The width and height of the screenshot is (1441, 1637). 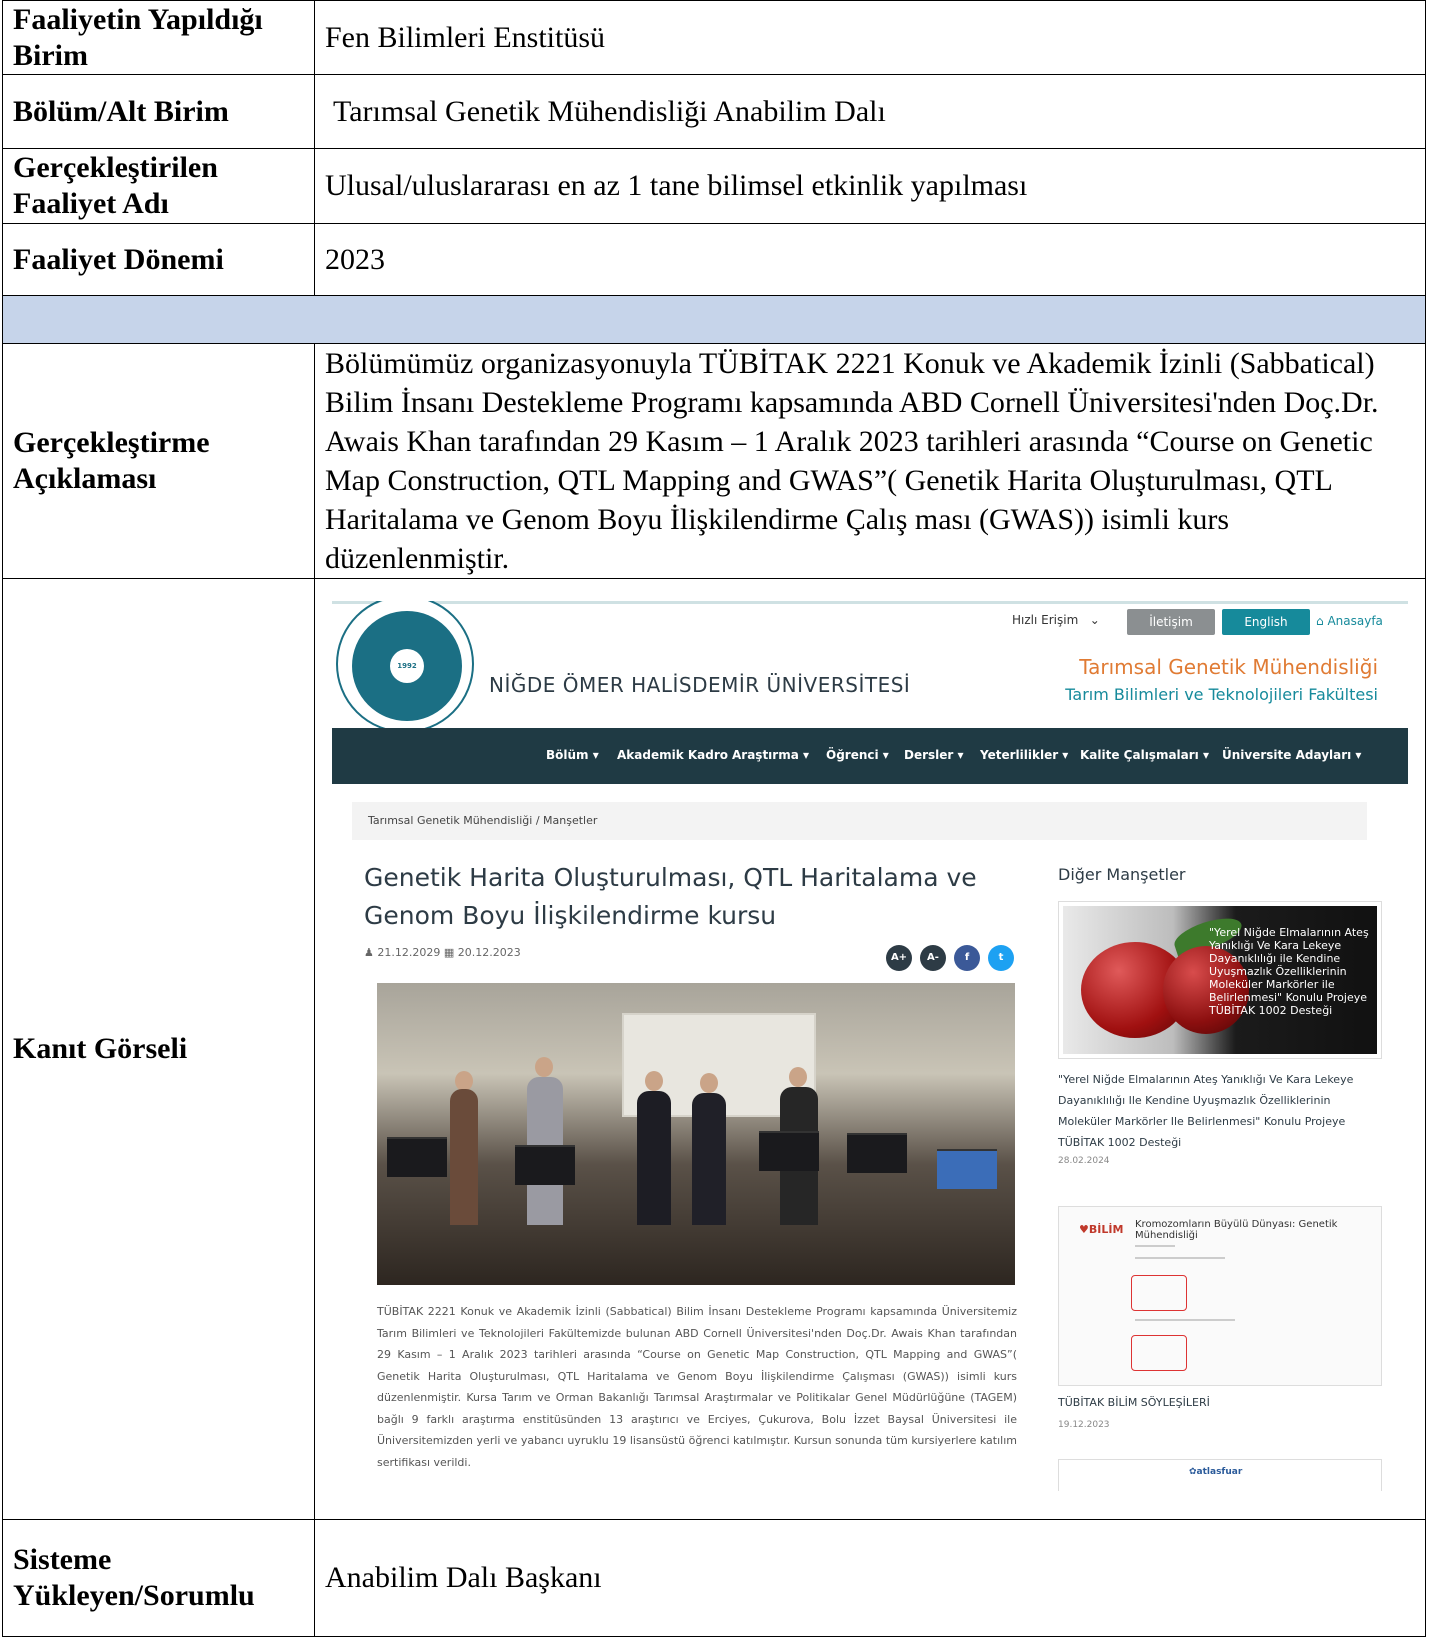 I want to click on top-strip, so click(x=870, y=602).